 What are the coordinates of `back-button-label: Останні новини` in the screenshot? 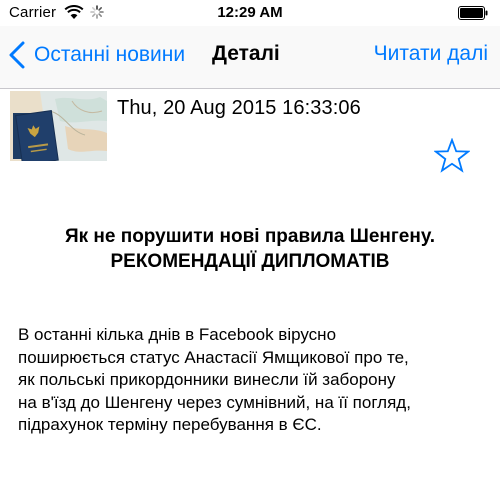 It's located at (110, 54).